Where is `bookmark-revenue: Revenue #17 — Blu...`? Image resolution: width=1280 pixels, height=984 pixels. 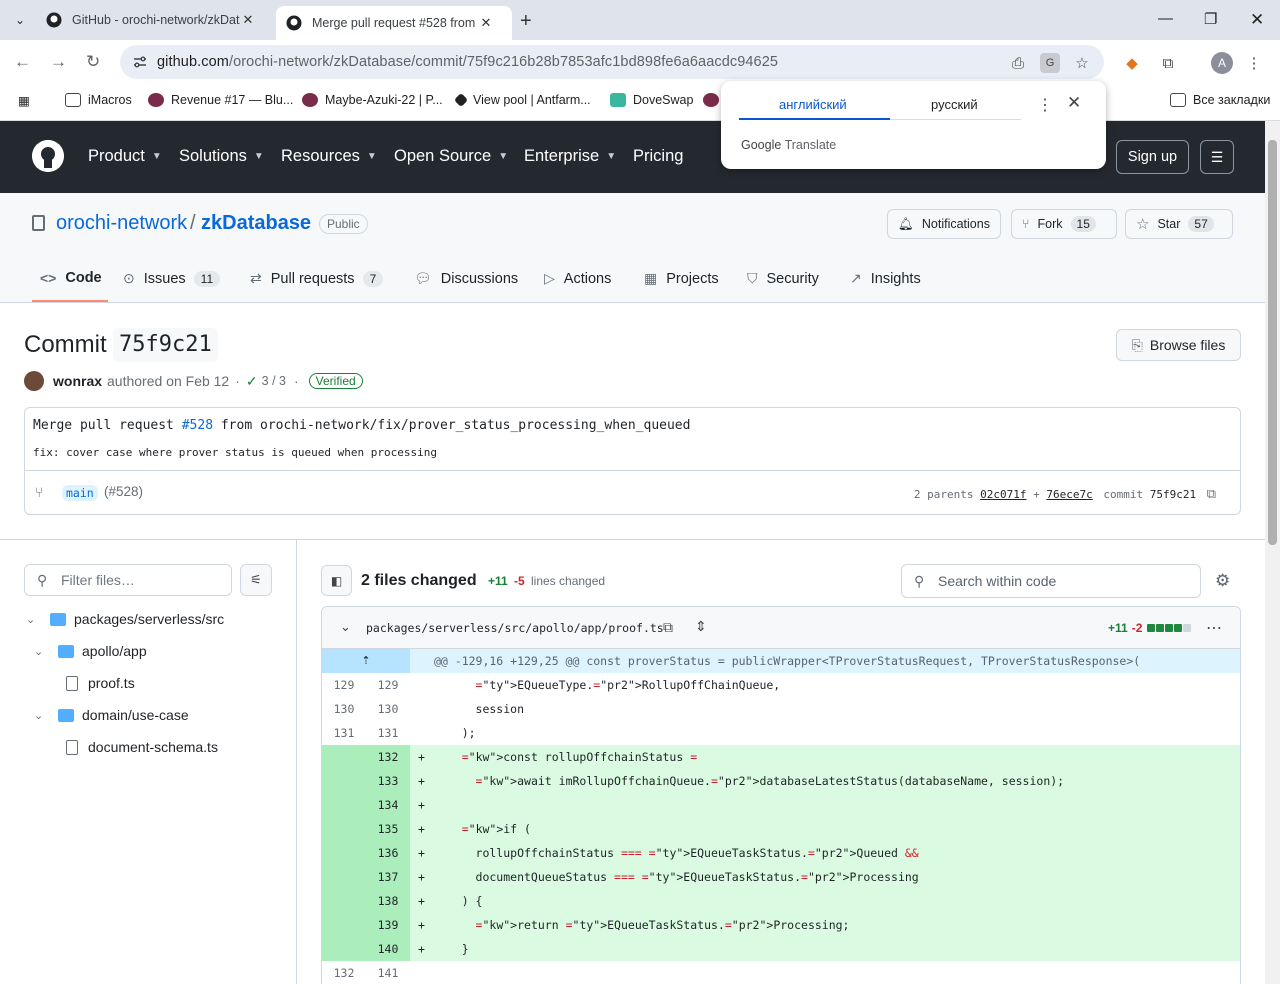
bookmark-revenue: Revenue #17 — Blu... is located at coordinates (220, 100).